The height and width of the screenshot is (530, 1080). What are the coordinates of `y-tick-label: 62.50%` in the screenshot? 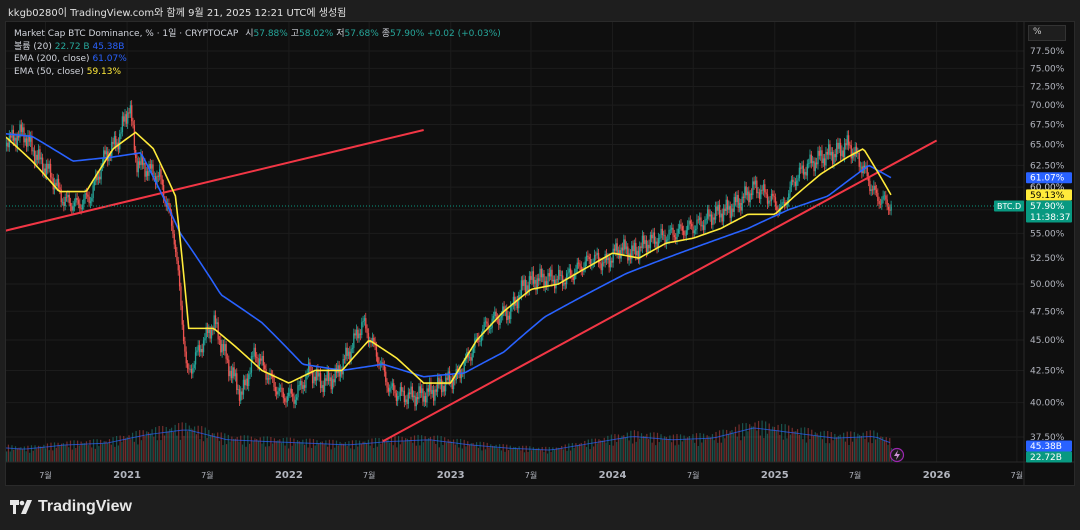 It's located at (1047, 166).